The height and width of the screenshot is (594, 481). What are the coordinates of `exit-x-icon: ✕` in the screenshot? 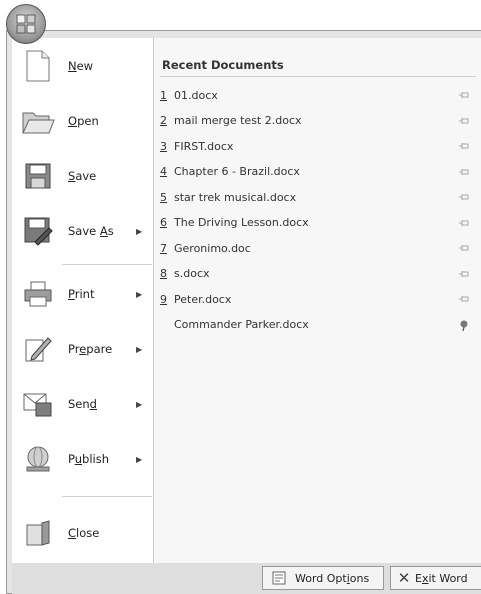 It's located at (404, 578).